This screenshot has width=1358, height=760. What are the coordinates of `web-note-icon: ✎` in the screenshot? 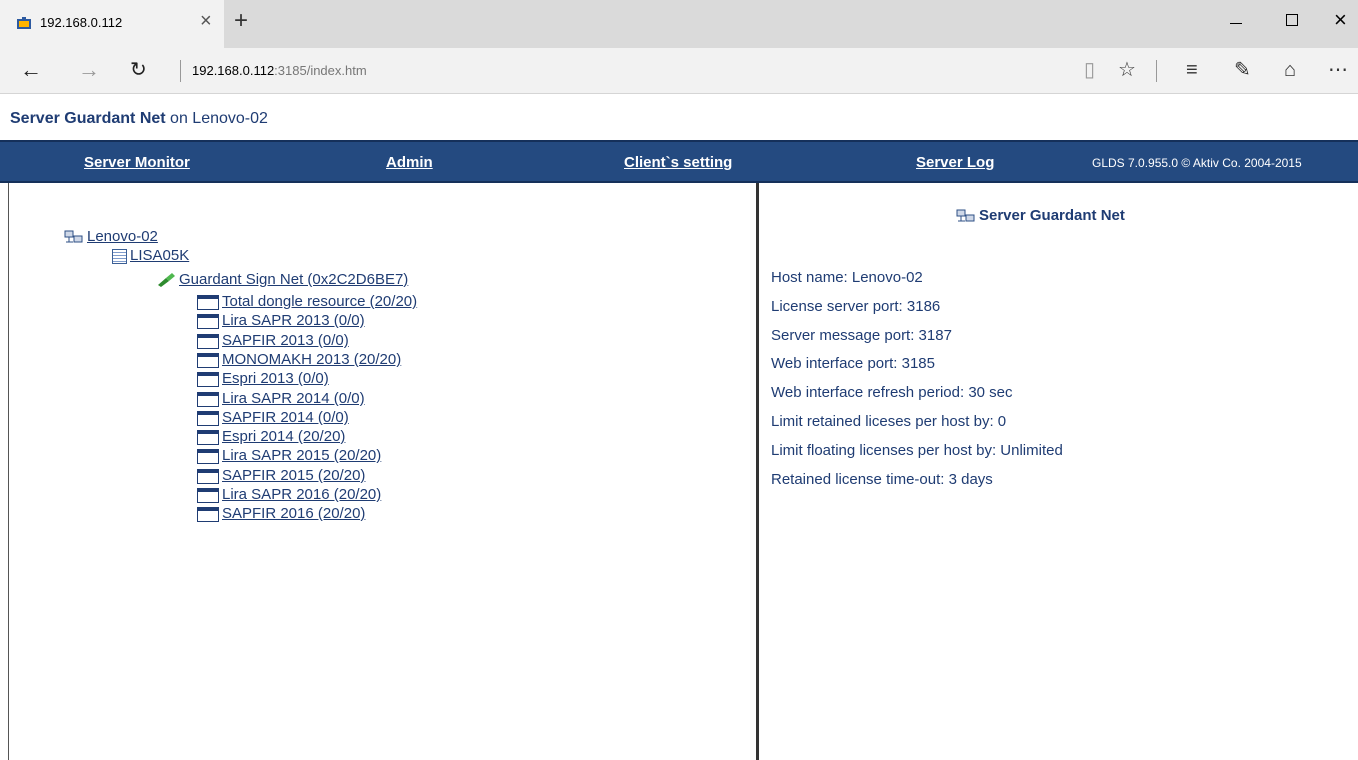 It's located at (1242, 70).